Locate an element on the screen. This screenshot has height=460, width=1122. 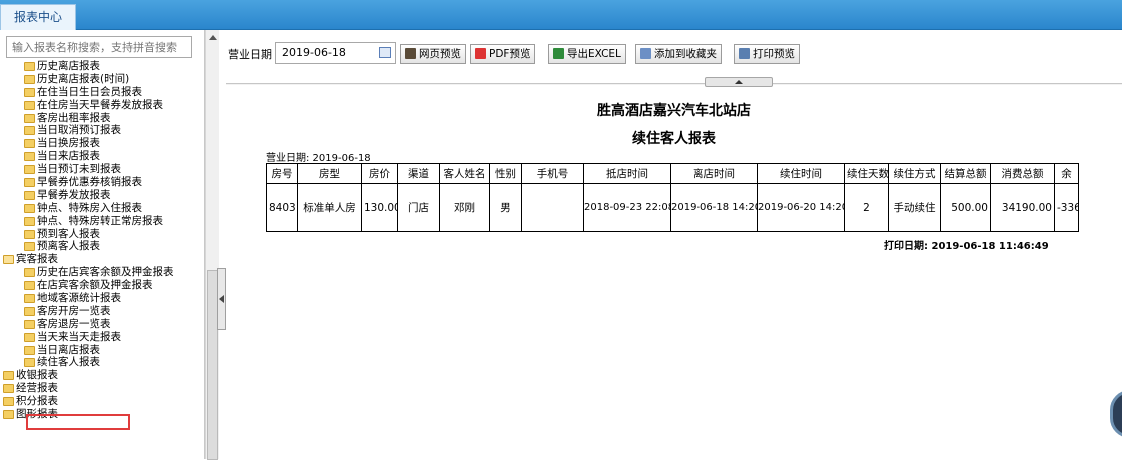
tree-item-label: 历史离店报表(时间) is located at coordinates (83, 78).